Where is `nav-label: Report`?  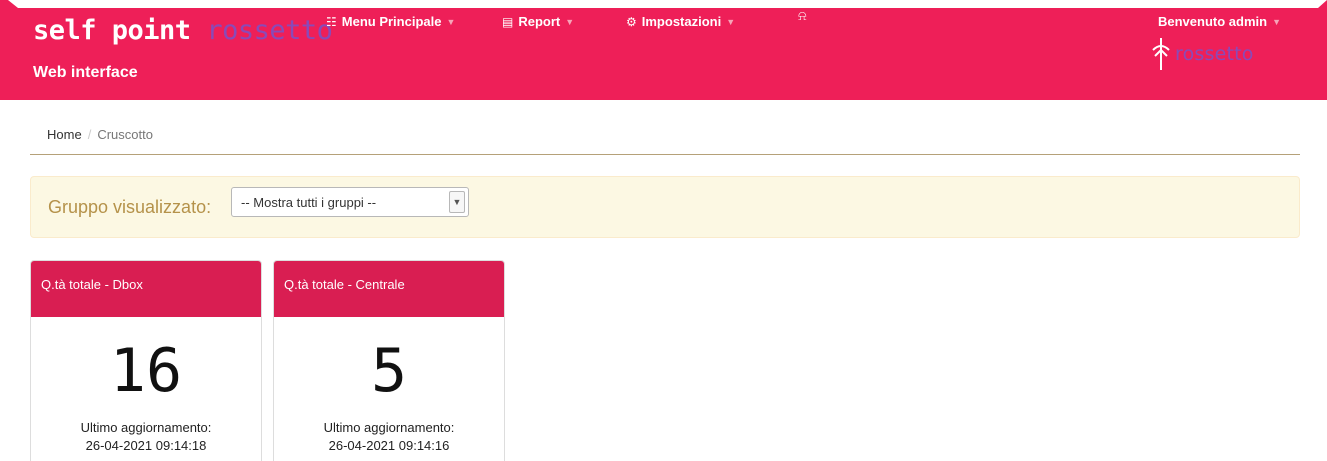 nav-label: Report is located at coordinates (539, 21).